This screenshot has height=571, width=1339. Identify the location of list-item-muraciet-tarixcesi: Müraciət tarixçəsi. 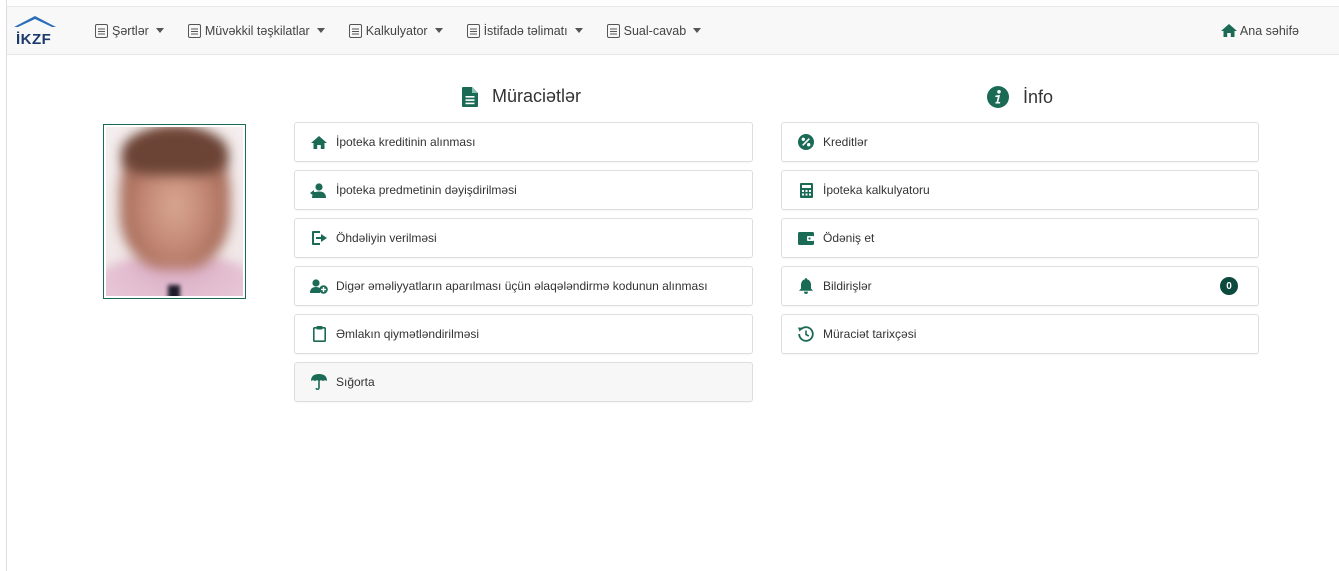
(1020, 334).